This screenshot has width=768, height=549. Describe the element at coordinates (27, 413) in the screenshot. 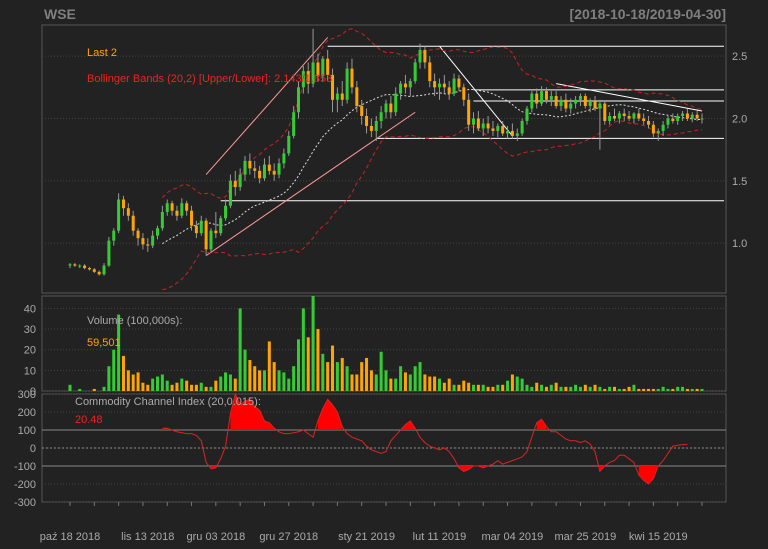

I see `cci-tick-label: 200` at that location.